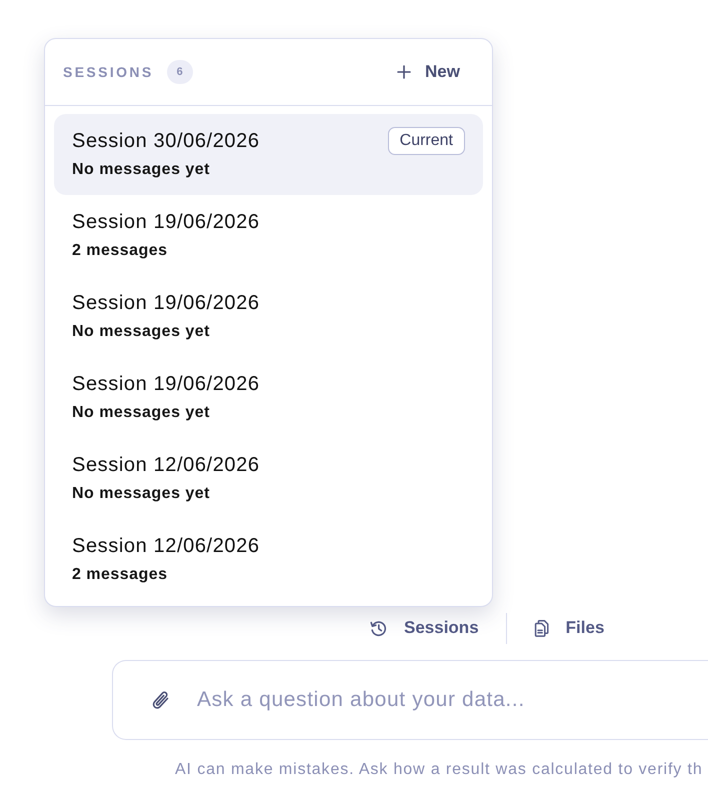  I want to click on paperclip-icon, so click(161, 700).